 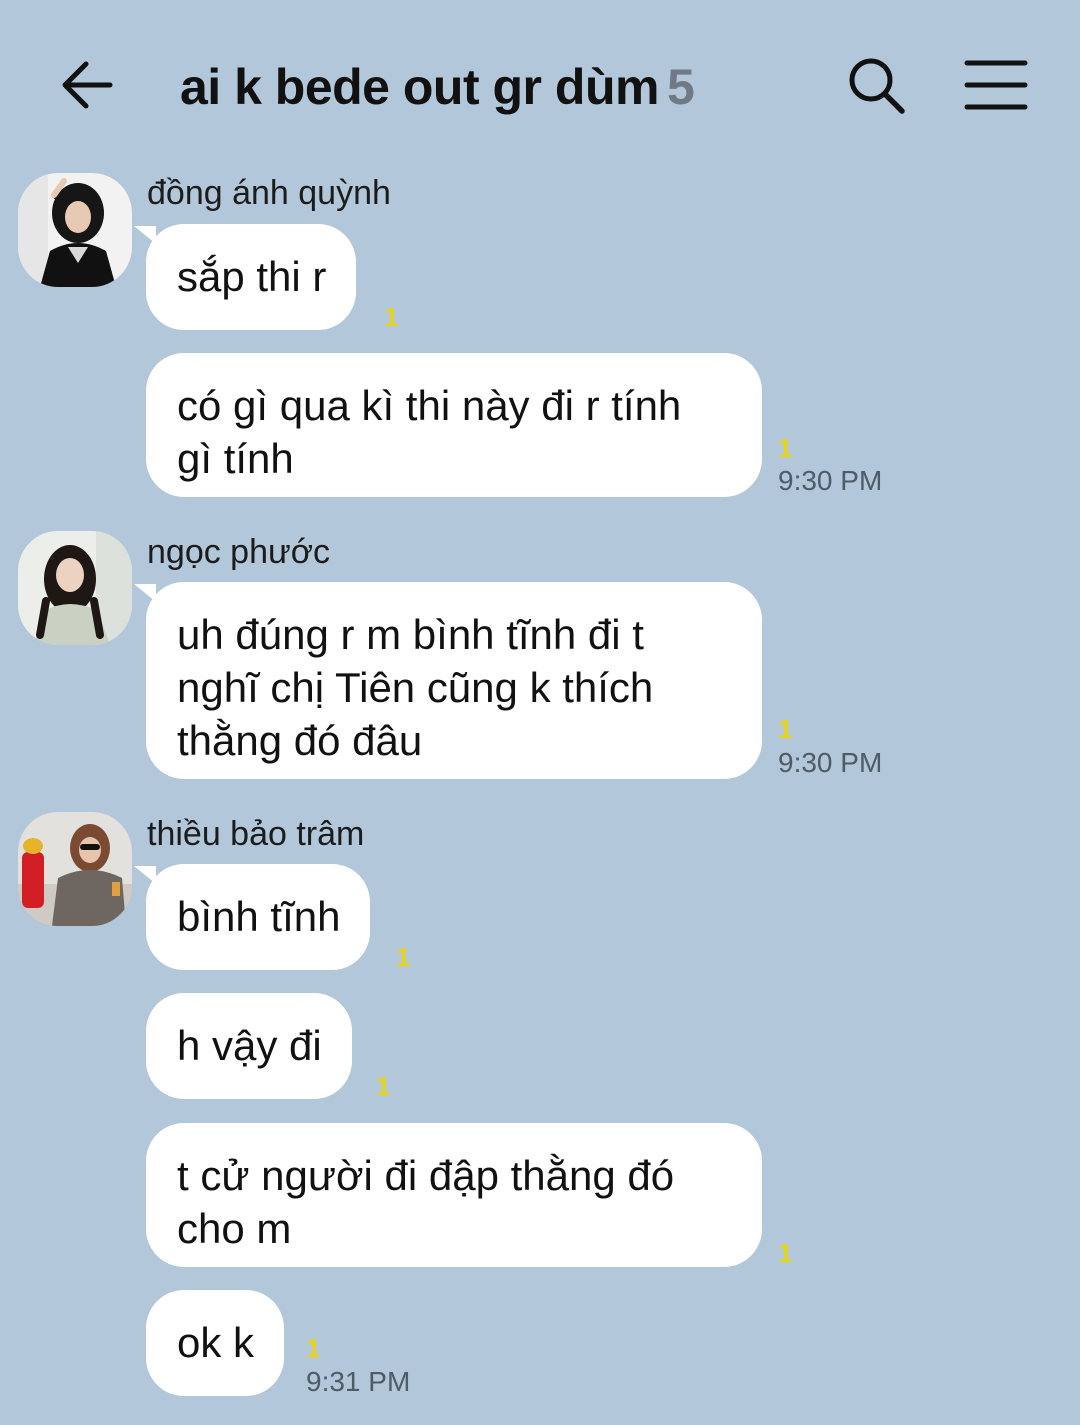 I want to click on chat-header: ai k bede out gr dùm 5, so click(x=540, y=85).